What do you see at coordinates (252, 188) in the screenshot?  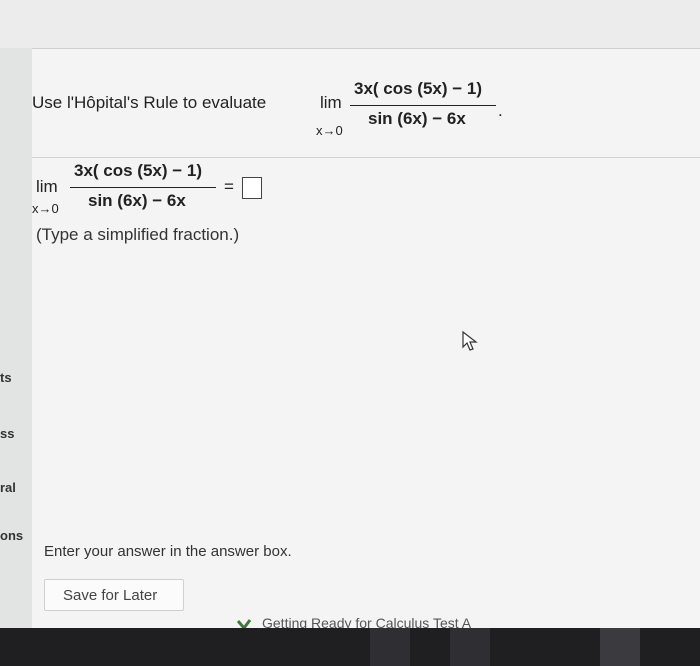 I see `answer-input-box` at bounding box center [252, 188].